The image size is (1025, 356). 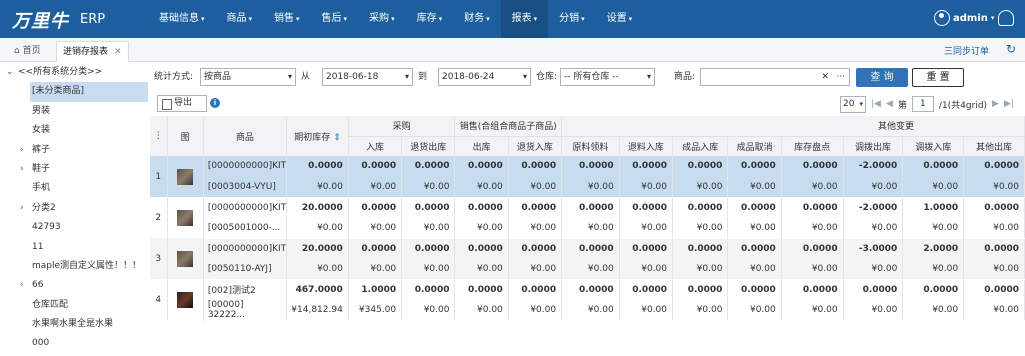 What do you see at coordinates (1011, 49) in the screenshot?
I see `refresh-icon: ↻` at bounding box center [1011, 49].